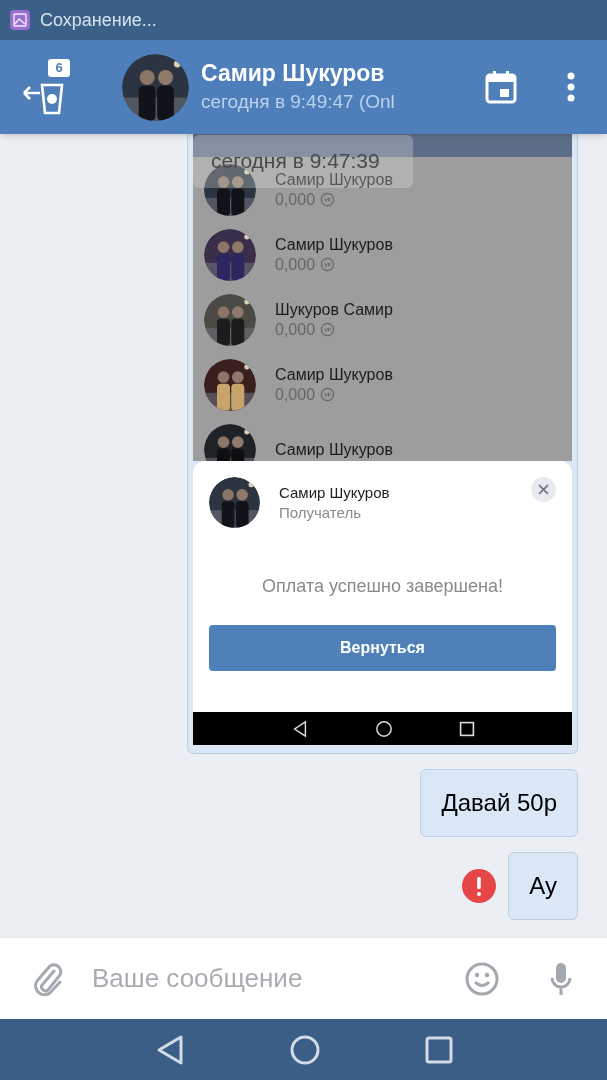 The width and height of the screenshot is (607, 1080). Describe the element at coordinates (479, 886) in the screenshot. I see `error-icon` at that location.